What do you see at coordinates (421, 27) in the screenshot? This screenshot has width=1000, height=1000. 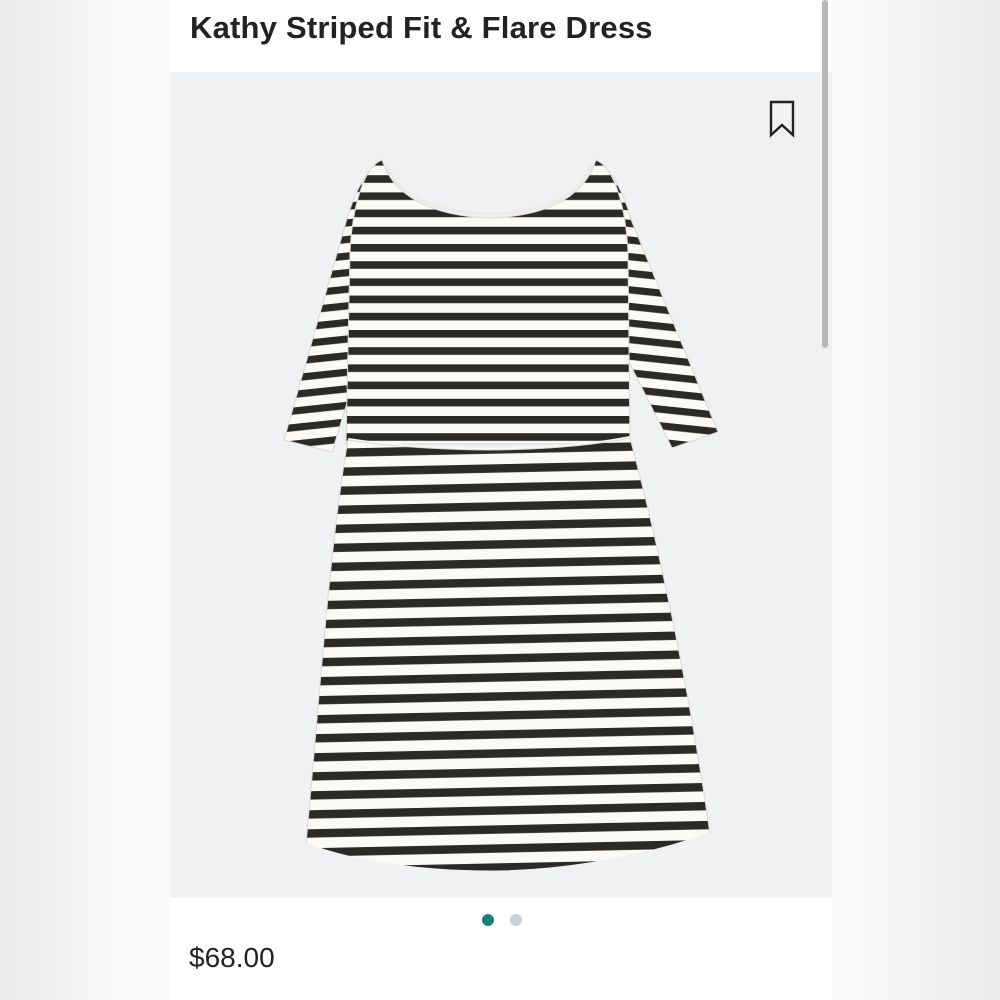 I see `product-title: Kathy Striped Fit & Flare Dress` at bounding box center [421, 27].